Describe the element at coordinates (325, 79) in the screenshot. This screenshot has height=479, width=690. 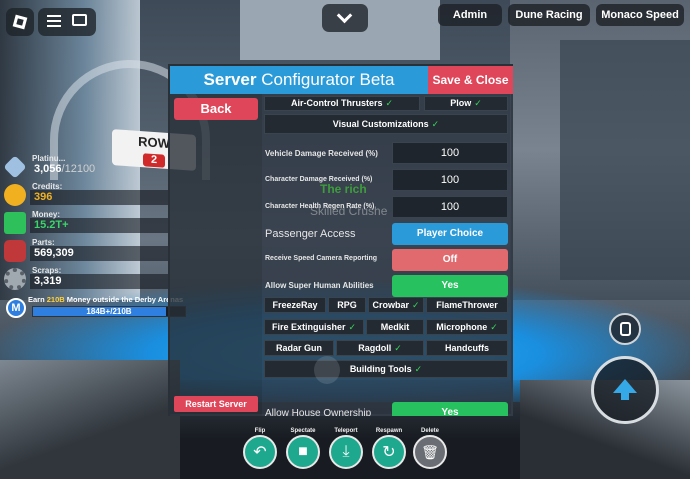
I see `panel-title-rest: Configurator Beta` at that location.